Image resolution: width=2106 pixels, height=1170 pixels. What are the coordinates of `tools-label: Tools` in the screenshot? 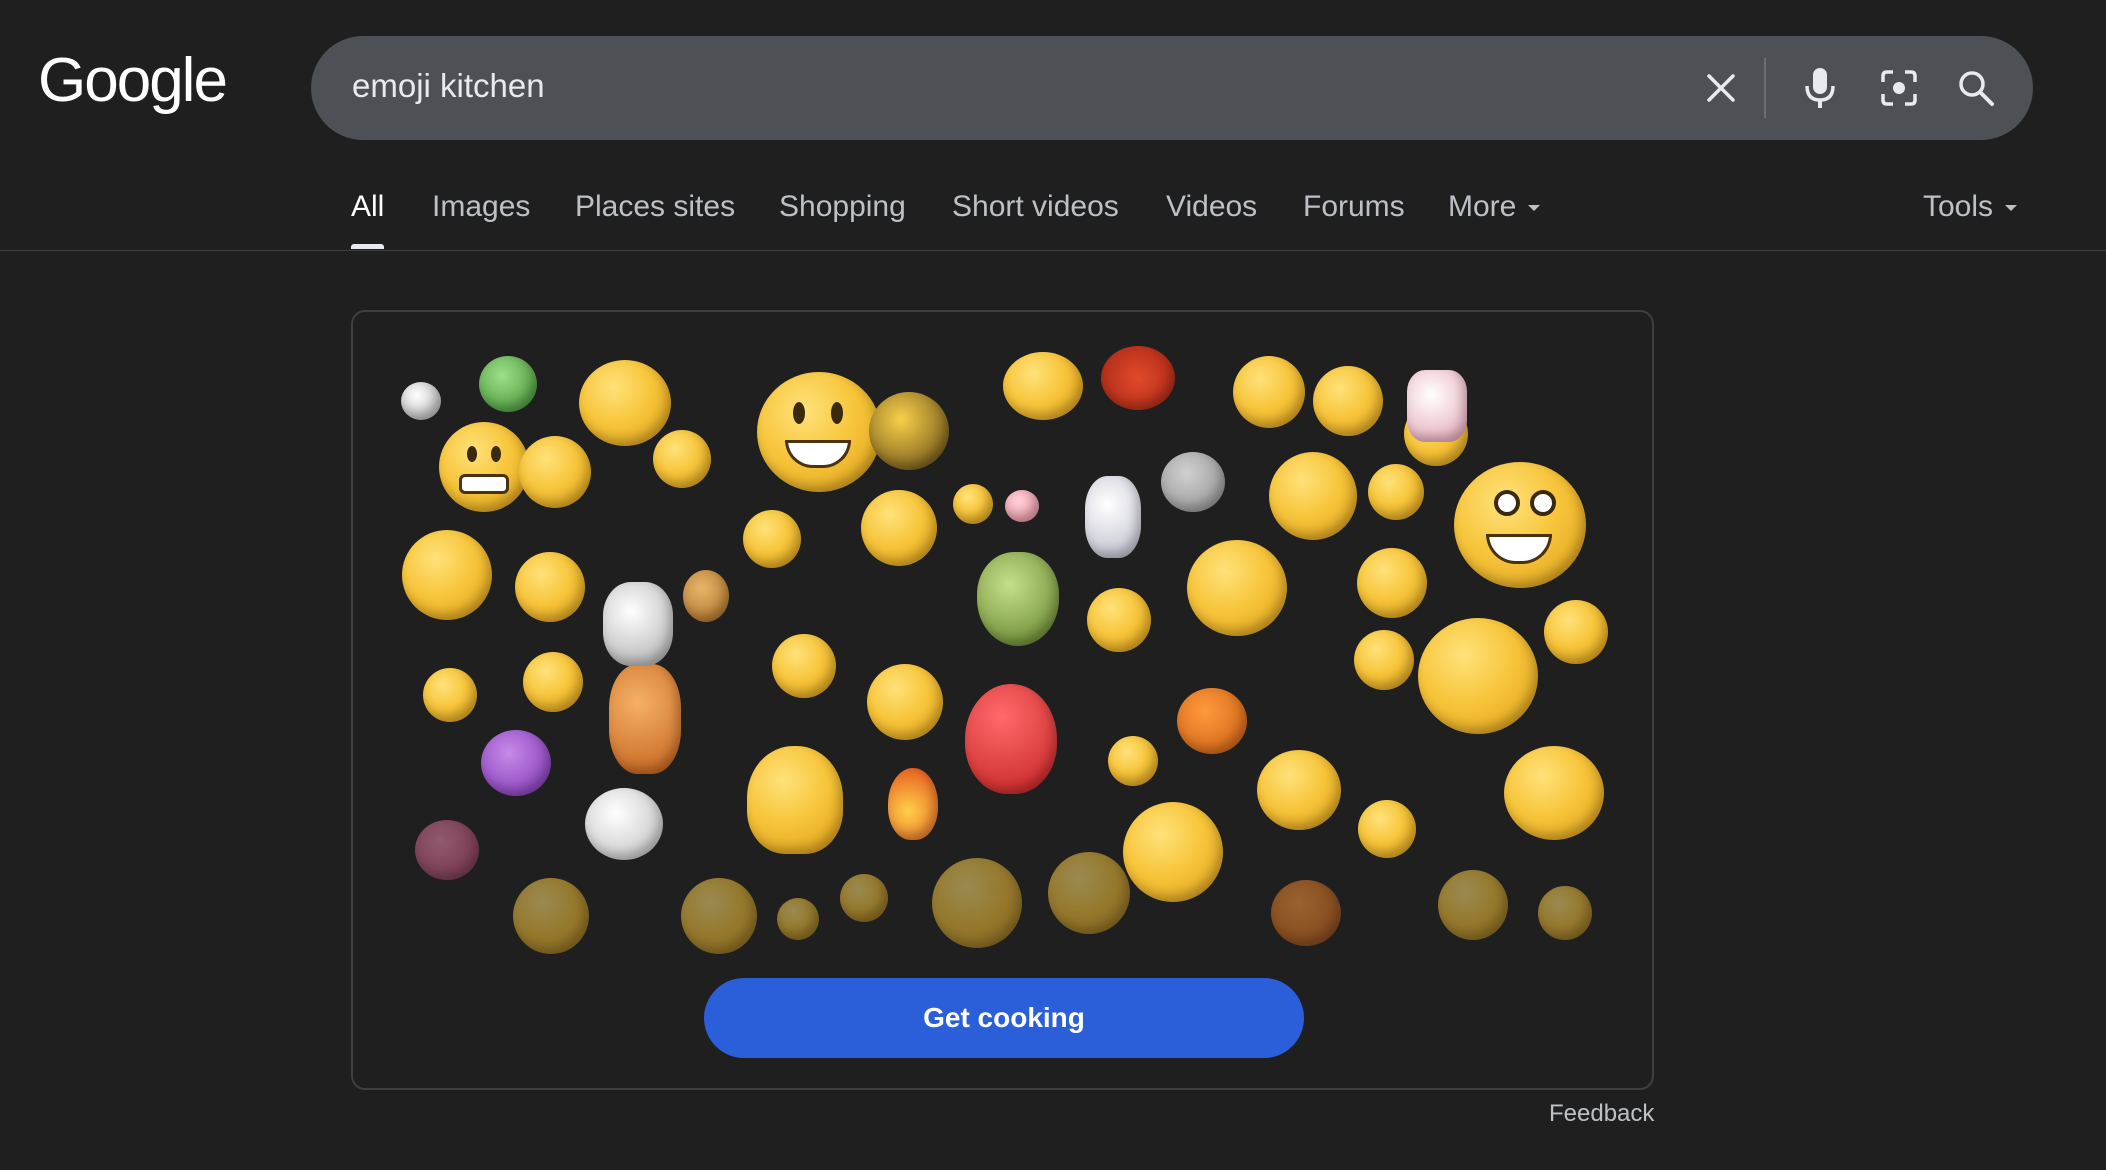 It's located at (1958, 206).